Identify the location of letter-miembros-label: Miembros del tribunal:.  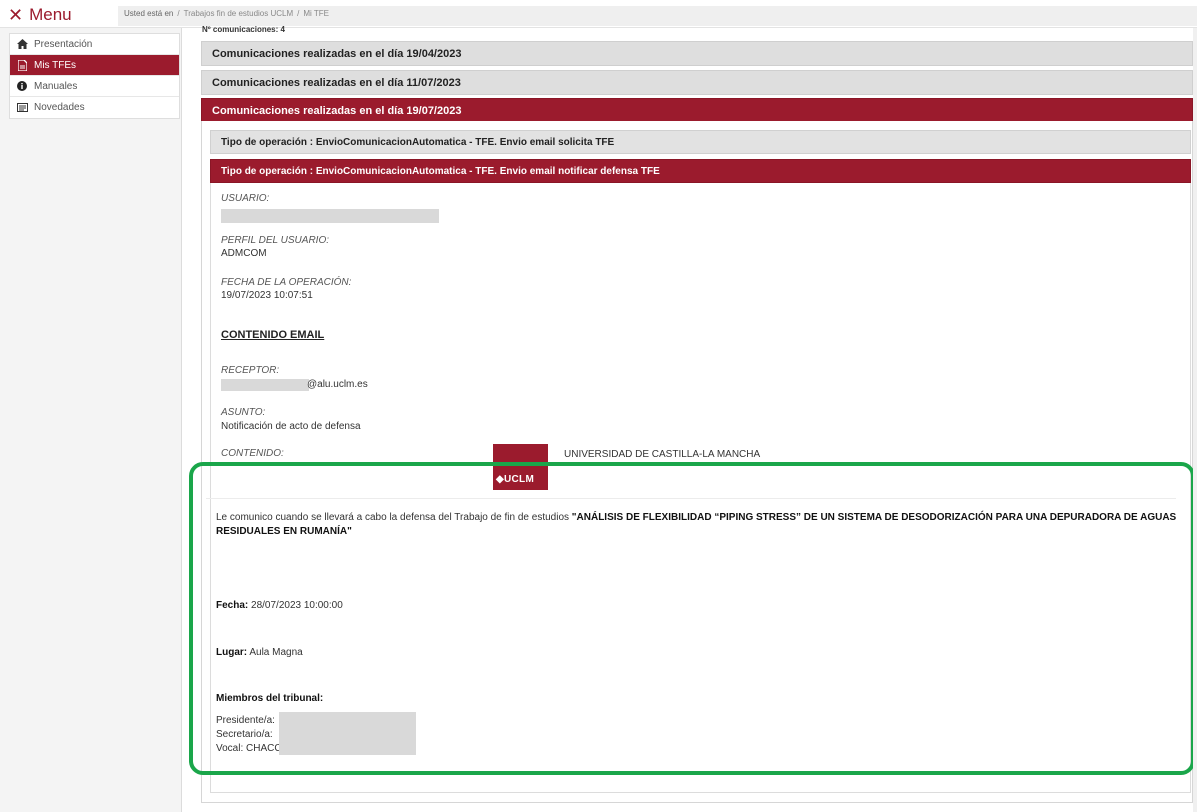
(270, 698).